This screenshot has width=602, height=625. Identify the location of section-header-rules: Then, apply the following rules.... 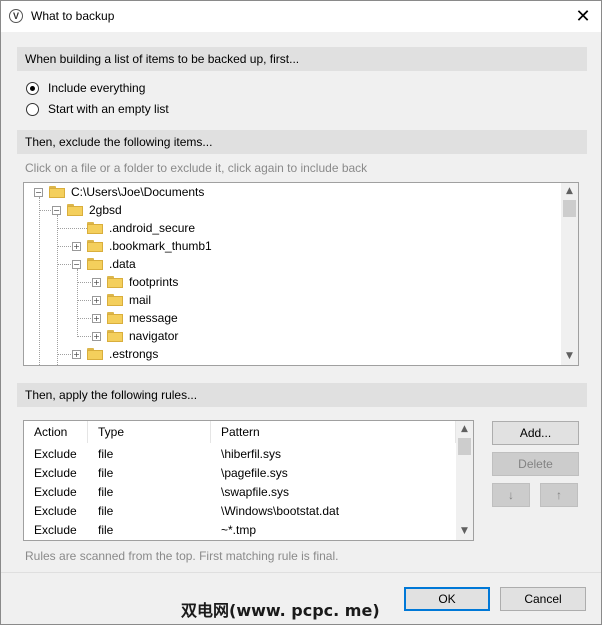
(302, 395).